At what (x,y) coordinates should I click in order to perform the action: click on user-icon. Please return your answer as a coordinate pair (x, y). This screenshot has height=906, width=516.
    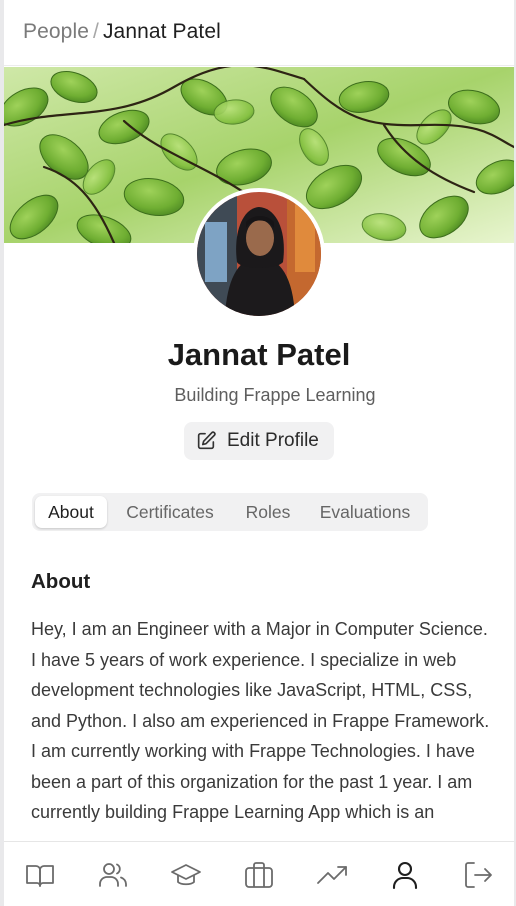
    Looking at the image, I should click on (405, 875).